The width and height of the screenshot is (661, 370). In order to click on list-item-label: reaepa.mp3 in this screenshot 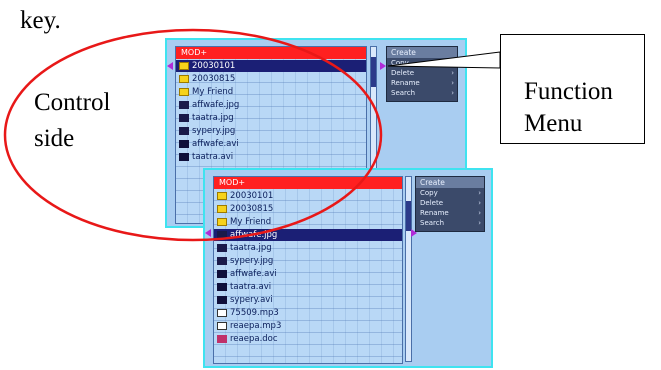, I will do `click(256, 326)`.